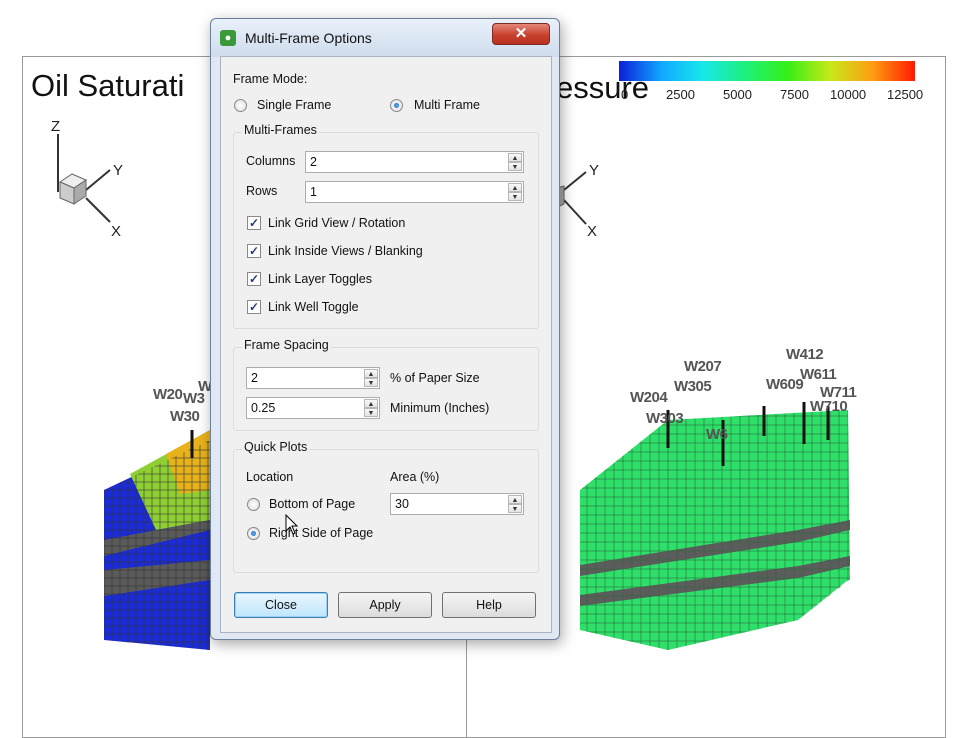 The width and height of the screenshot is (956, 738). I want to click on paper-size-label: % of Paper Size, so click(435, 378).